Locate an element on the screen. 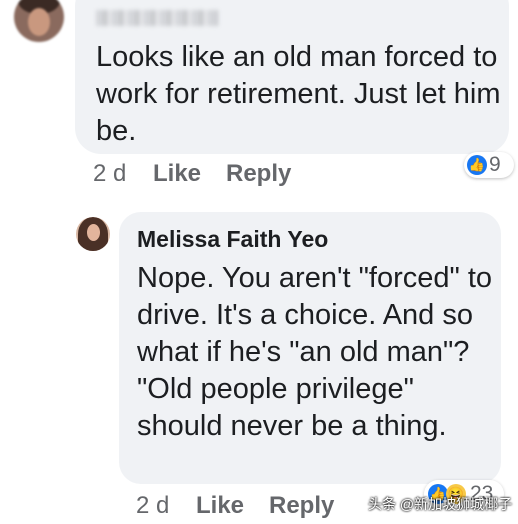 The height and width of the screenshot is (524, 518). reaction-count: 9 is located at coordinates (495, 164).